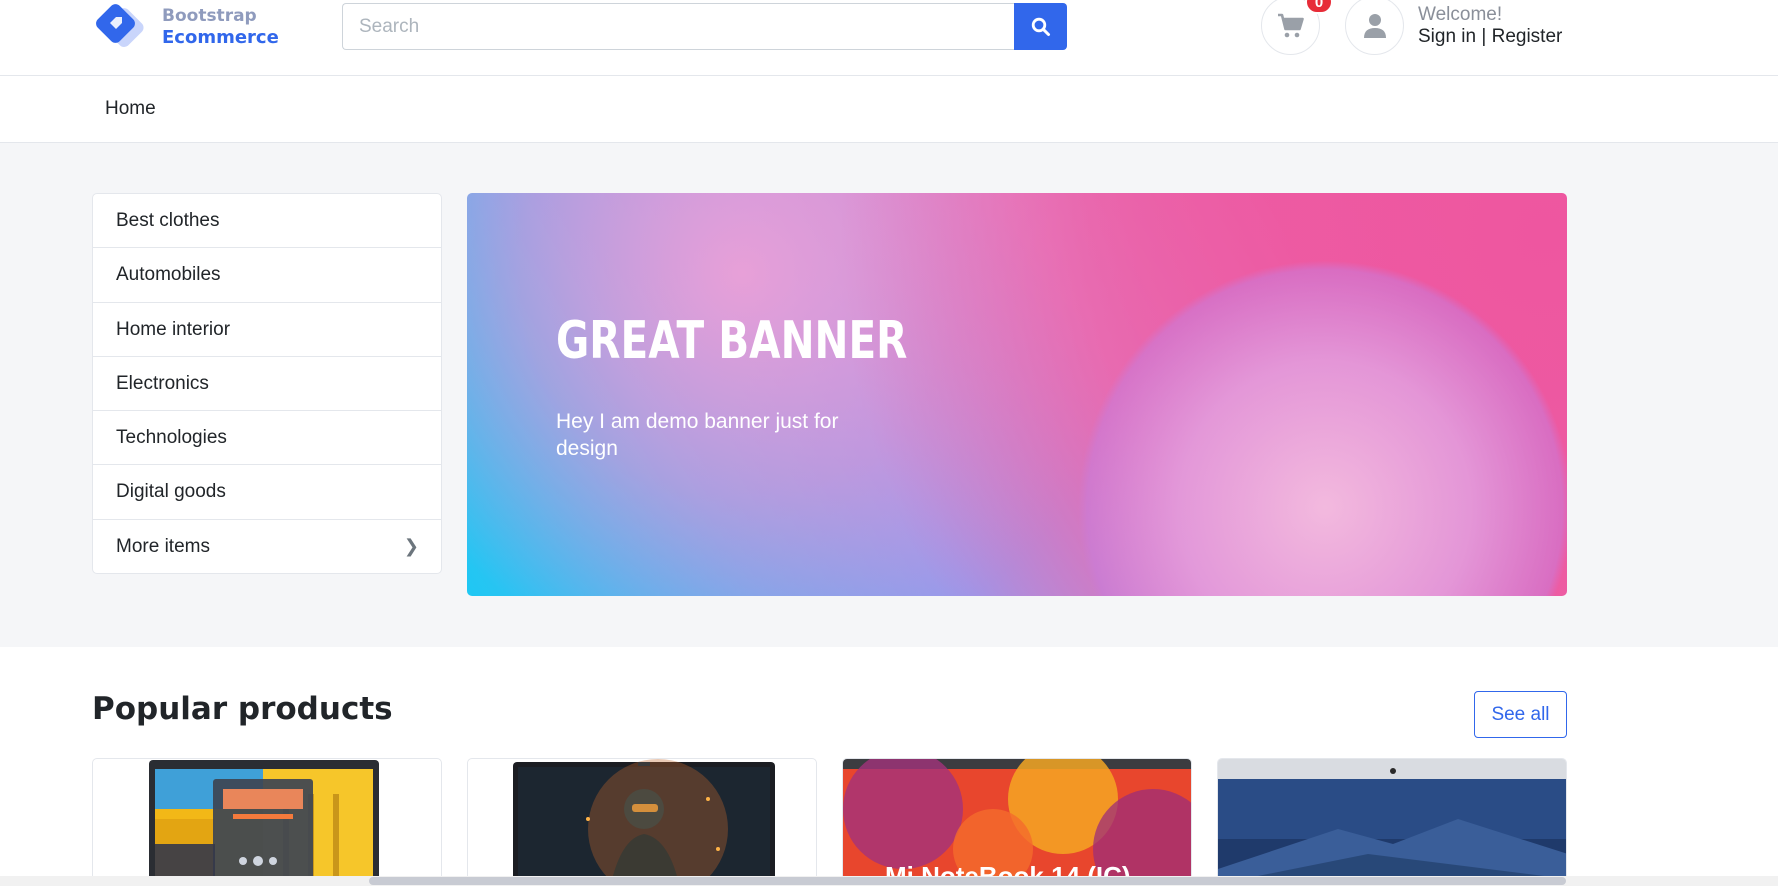  Describe the element at coordinates (411, 545) in the screenshot. I see `chevron-right-icon: ❯` at that location.